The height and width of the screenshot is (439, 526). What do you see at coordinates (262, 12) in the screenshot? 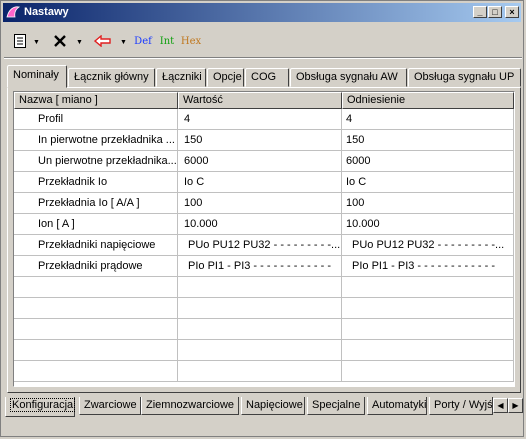
I see `title-bar: Nastawy _ □ ×` at bounding box center [262, 12].